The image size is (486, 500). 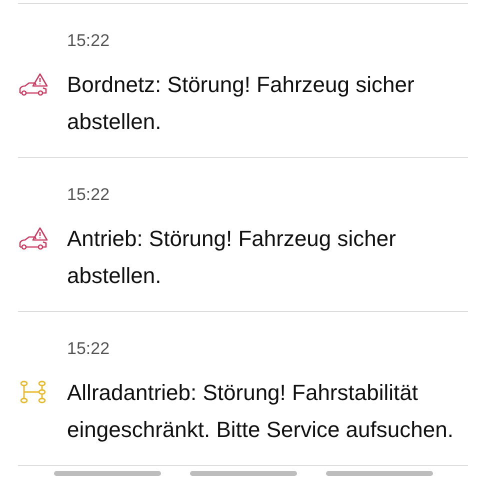 What do you see at coordinates (33, 392) in the screenshot?
I see `drivetrain-icon` at bounding box center [33, 392].